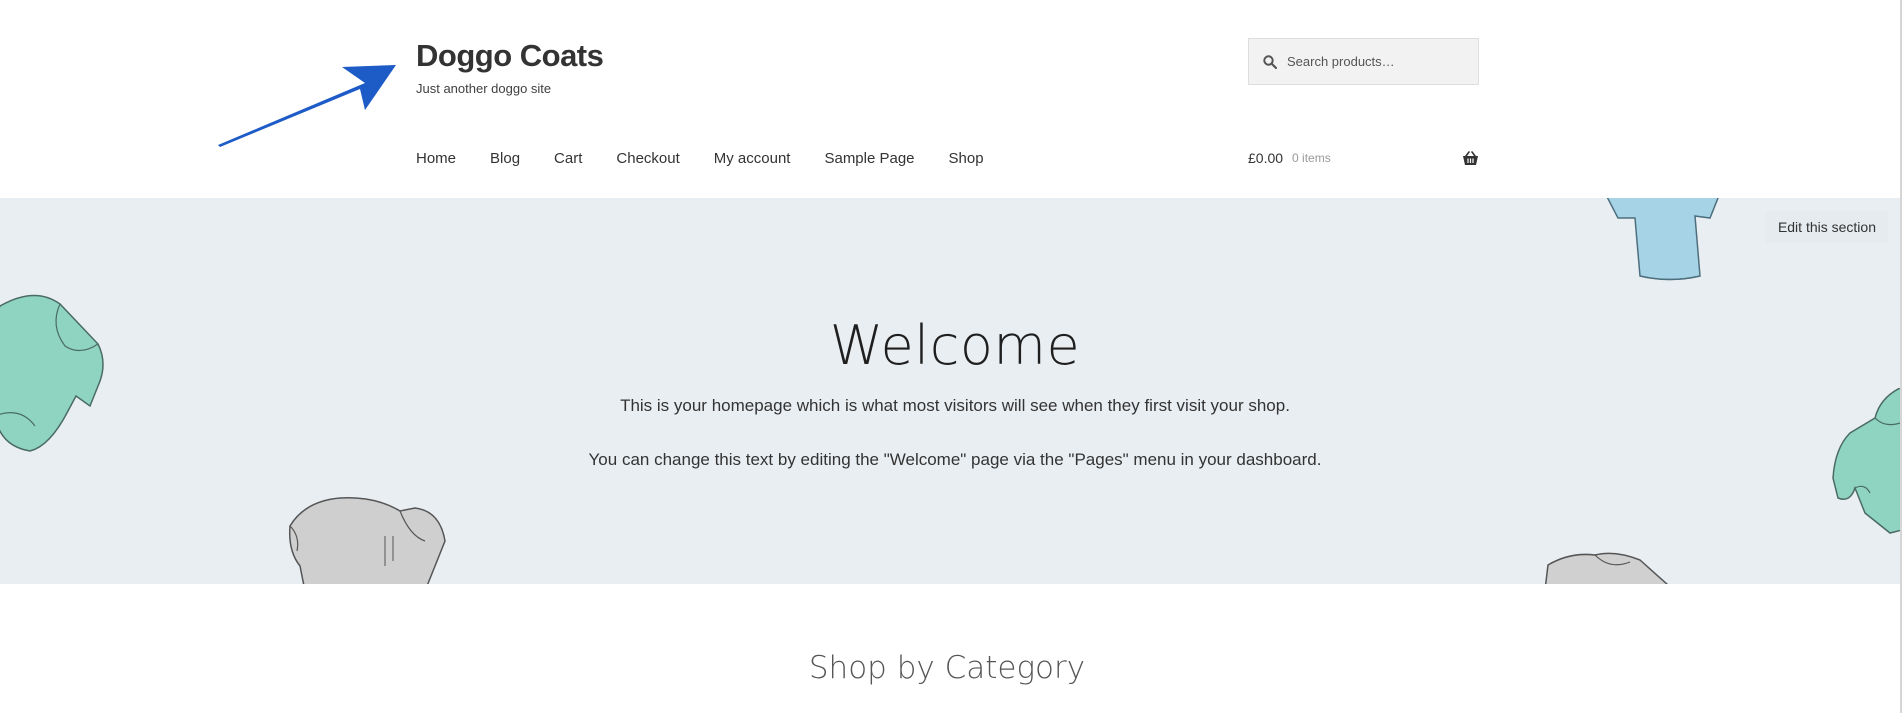 This screenshot has width=1902, height=713. What do you see at coordinates (1470, 158) in the screenshot?
I see `basket-icon` at bounding box center [1470, 158].